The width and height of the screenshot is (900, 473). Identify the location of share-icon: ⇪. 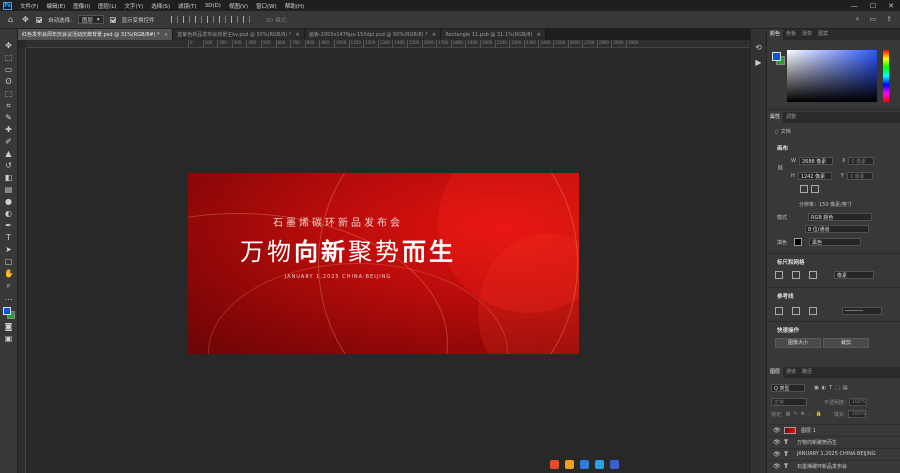
(889, 19).